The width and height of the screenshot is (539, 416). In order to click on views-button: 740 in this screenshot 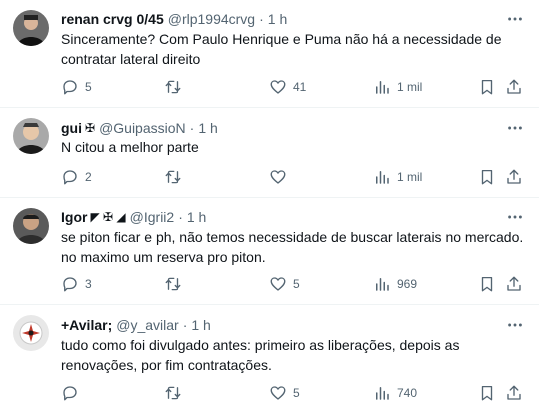, I will do `click(395, 393)`.